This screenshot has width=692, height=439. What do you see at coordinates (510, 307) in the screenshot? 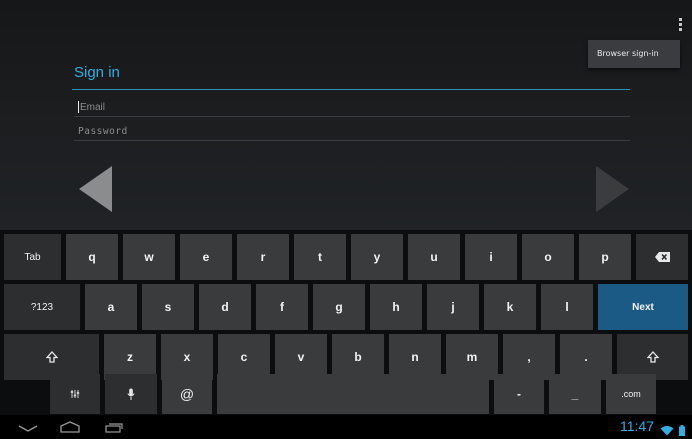
I see `key-k: k` at bounding box center [510, 307].